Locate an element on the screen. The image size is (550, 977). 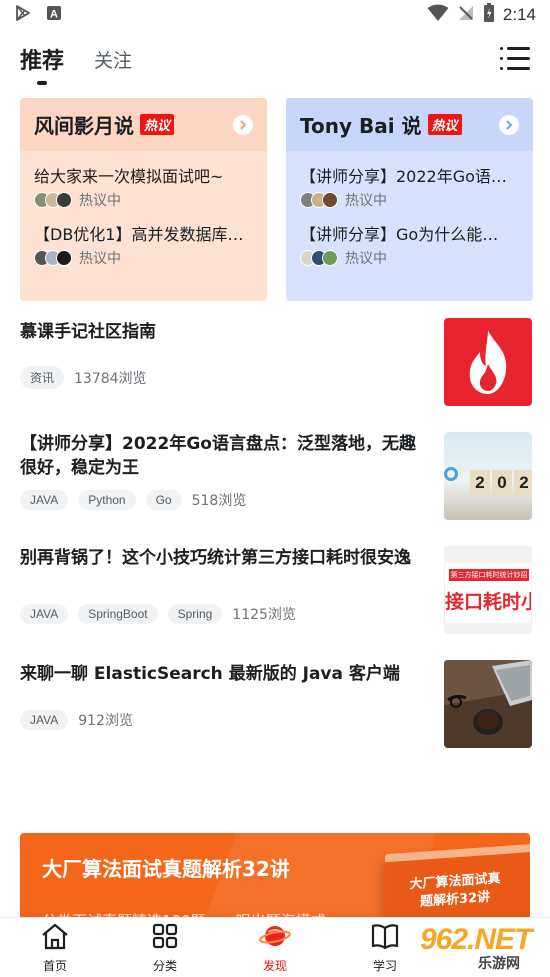
battery-icon is located at coordinates (489, 15).